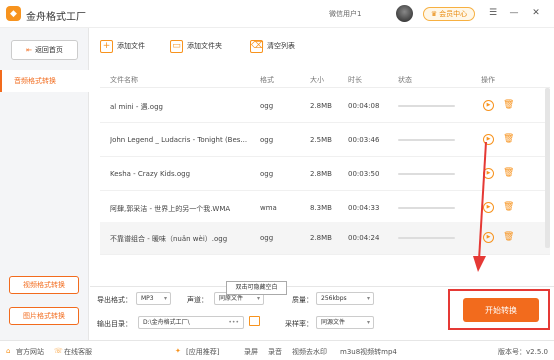 The image size is (554, 360). I want to click on clear-list-button: ⌫ 清空列表, so click(272, 46).